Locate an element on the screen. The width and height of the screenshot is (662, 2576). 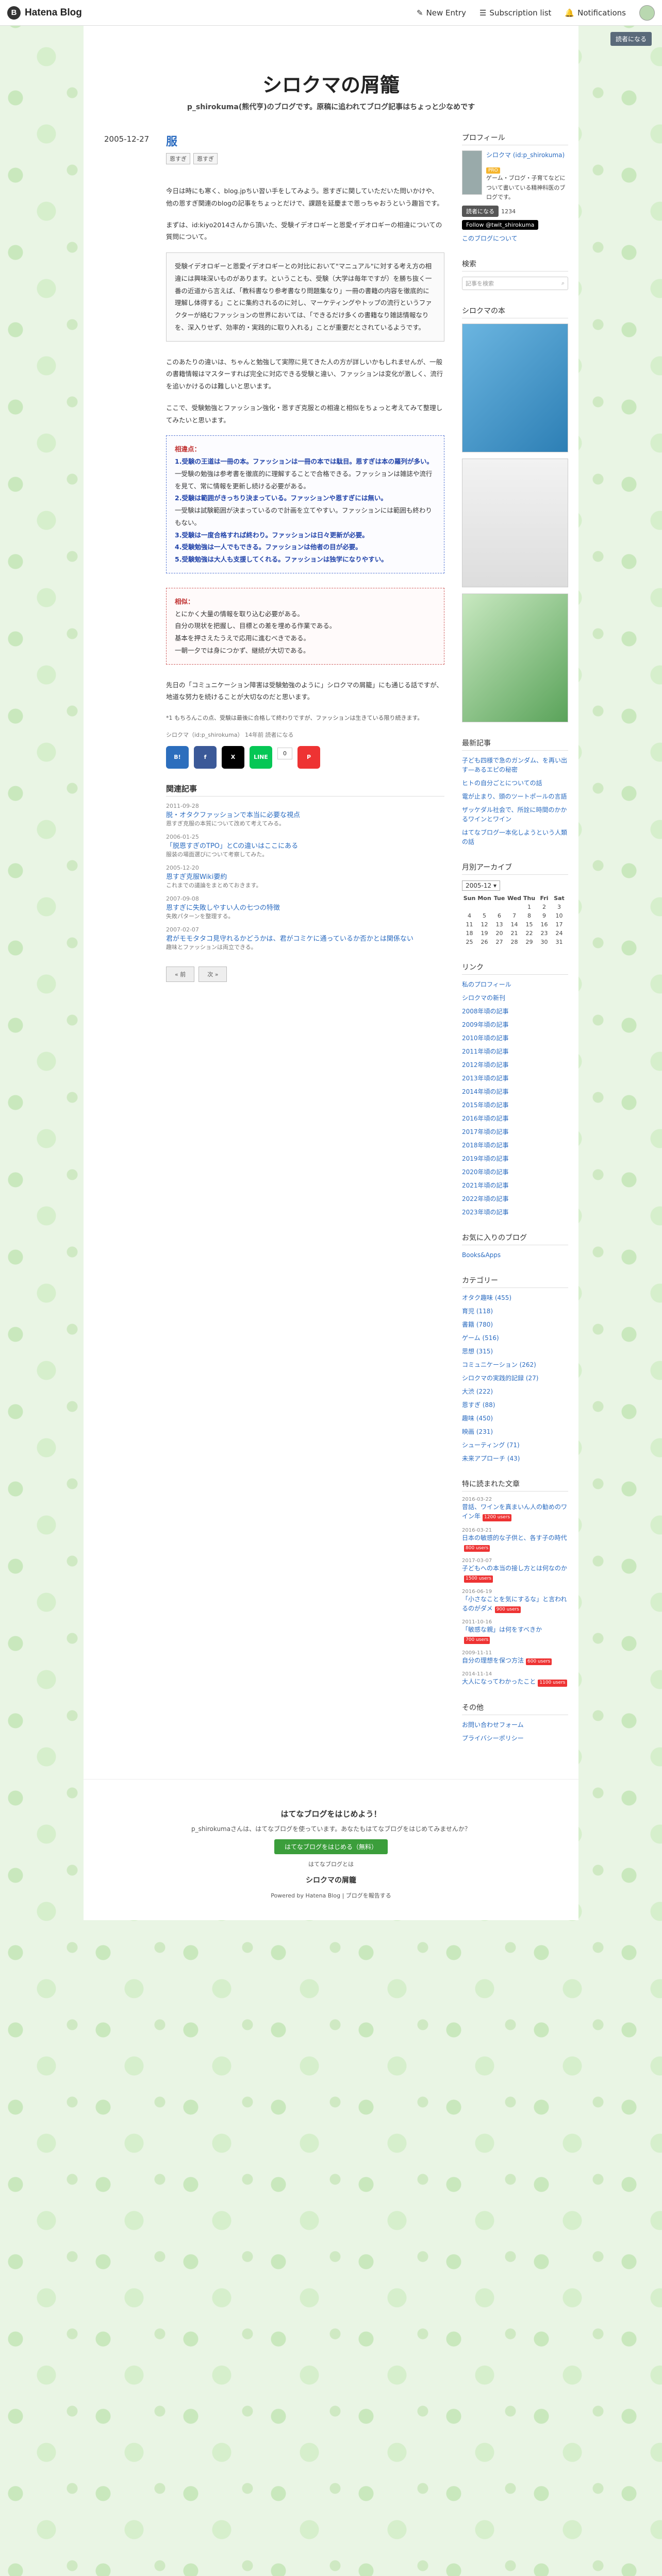
follow-button: 読者になる is located at coordinates (480, 212).